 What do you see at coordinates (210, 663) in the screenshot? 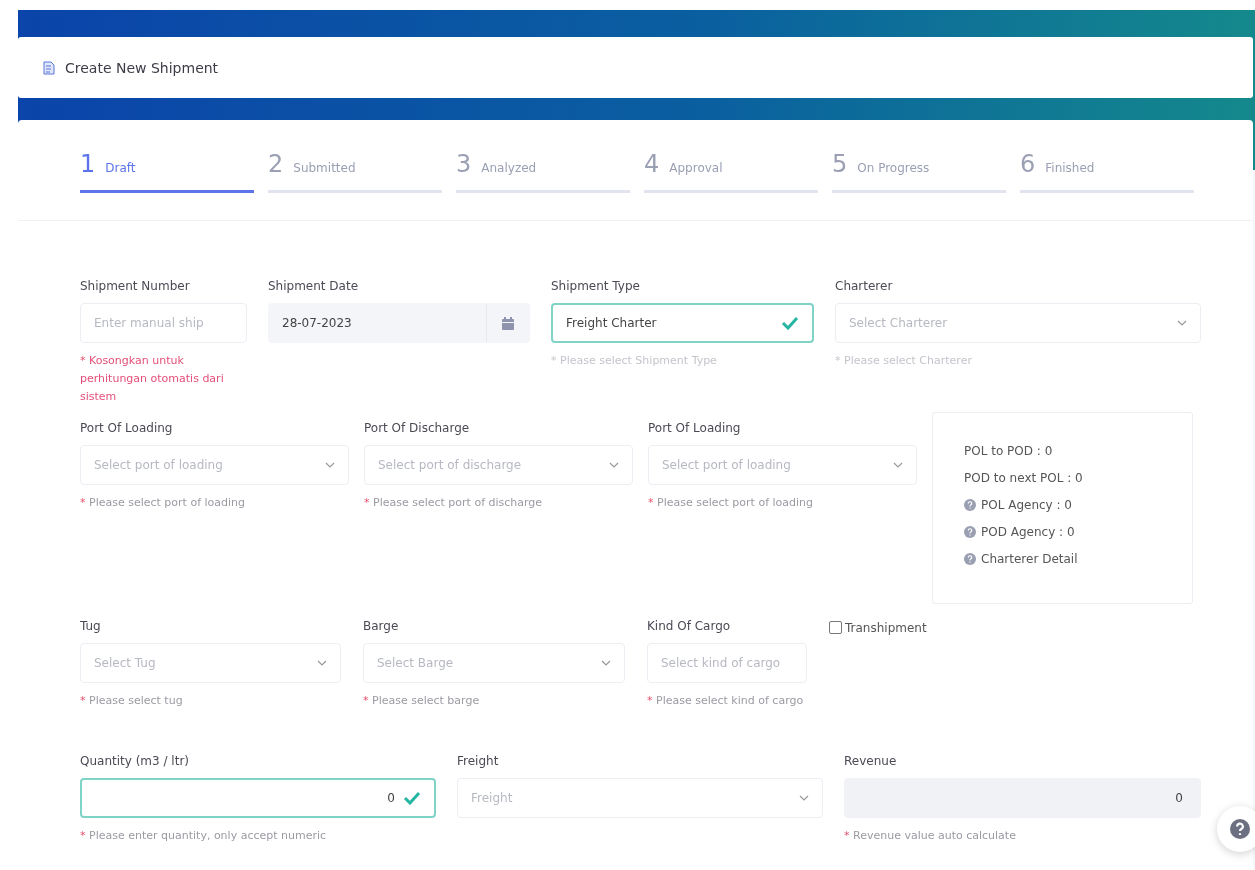
I see `select-field: Select Tug` at bounding box center [210, 663].